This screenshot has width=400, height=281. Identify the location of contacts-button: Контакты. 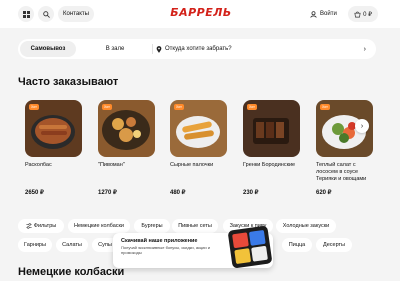
(76, 14).